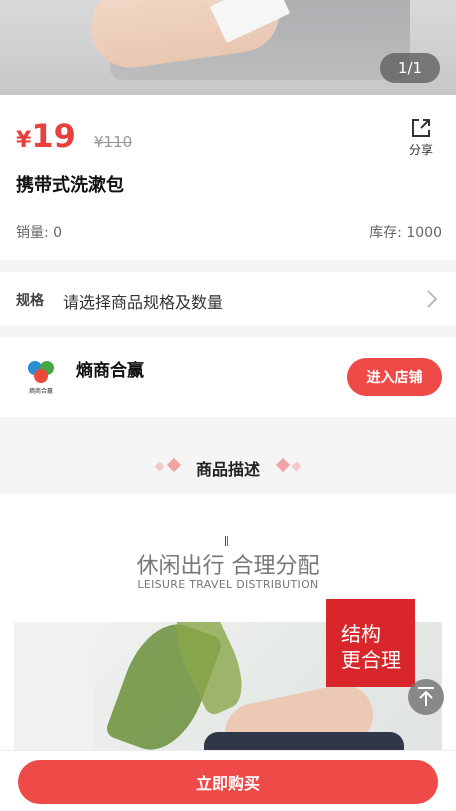  What do you see at coordinates (228, 299) in the screenshot?
I see `spec-selector: 规格 请选择商品规格及数量` at bounding box center [228, 299].